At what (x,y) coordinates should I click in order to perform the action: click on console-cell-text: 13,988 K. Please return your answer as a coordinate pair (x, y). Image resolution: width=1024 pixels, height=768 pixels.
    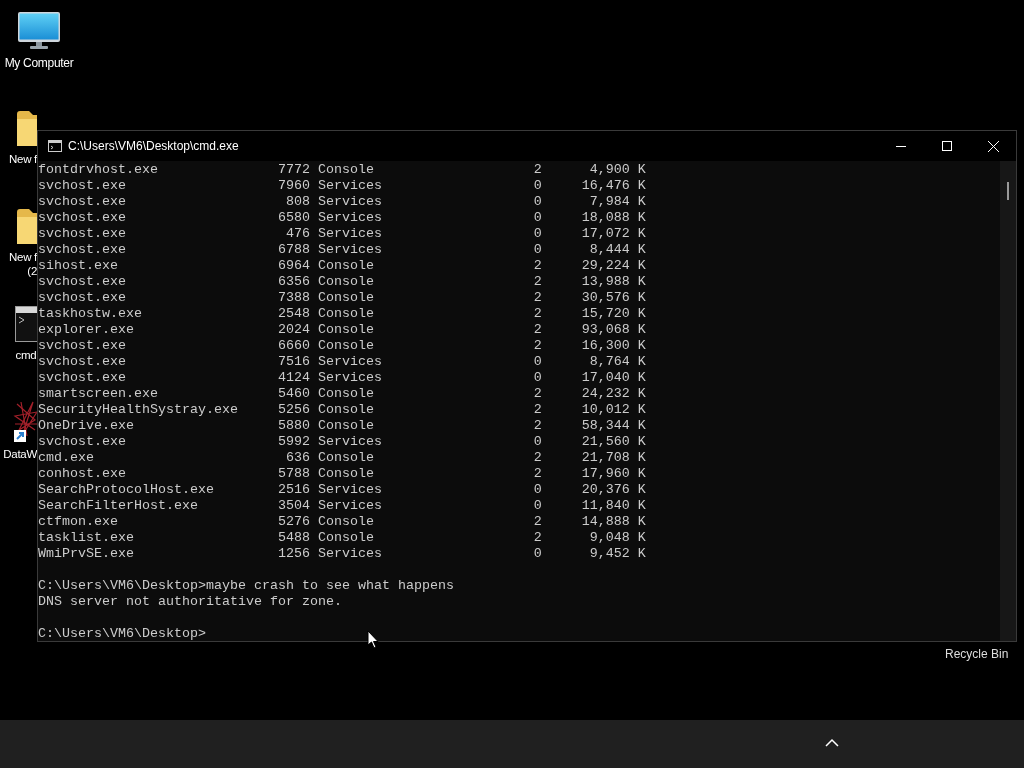
    Looking at the image, I should click on (613, 282).